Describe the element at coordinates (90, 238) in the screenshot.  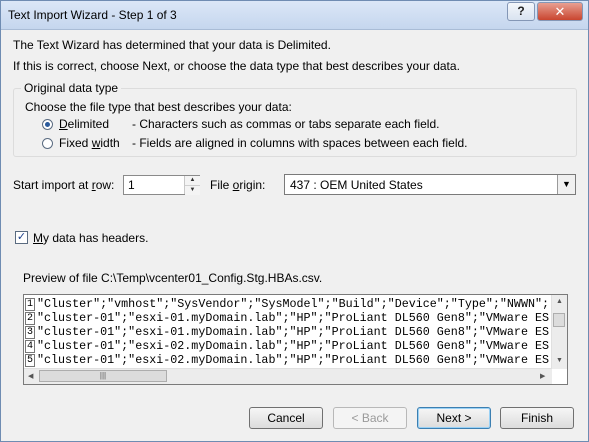
I see `my-data-has-headers-label: My data has headers.` at that location.